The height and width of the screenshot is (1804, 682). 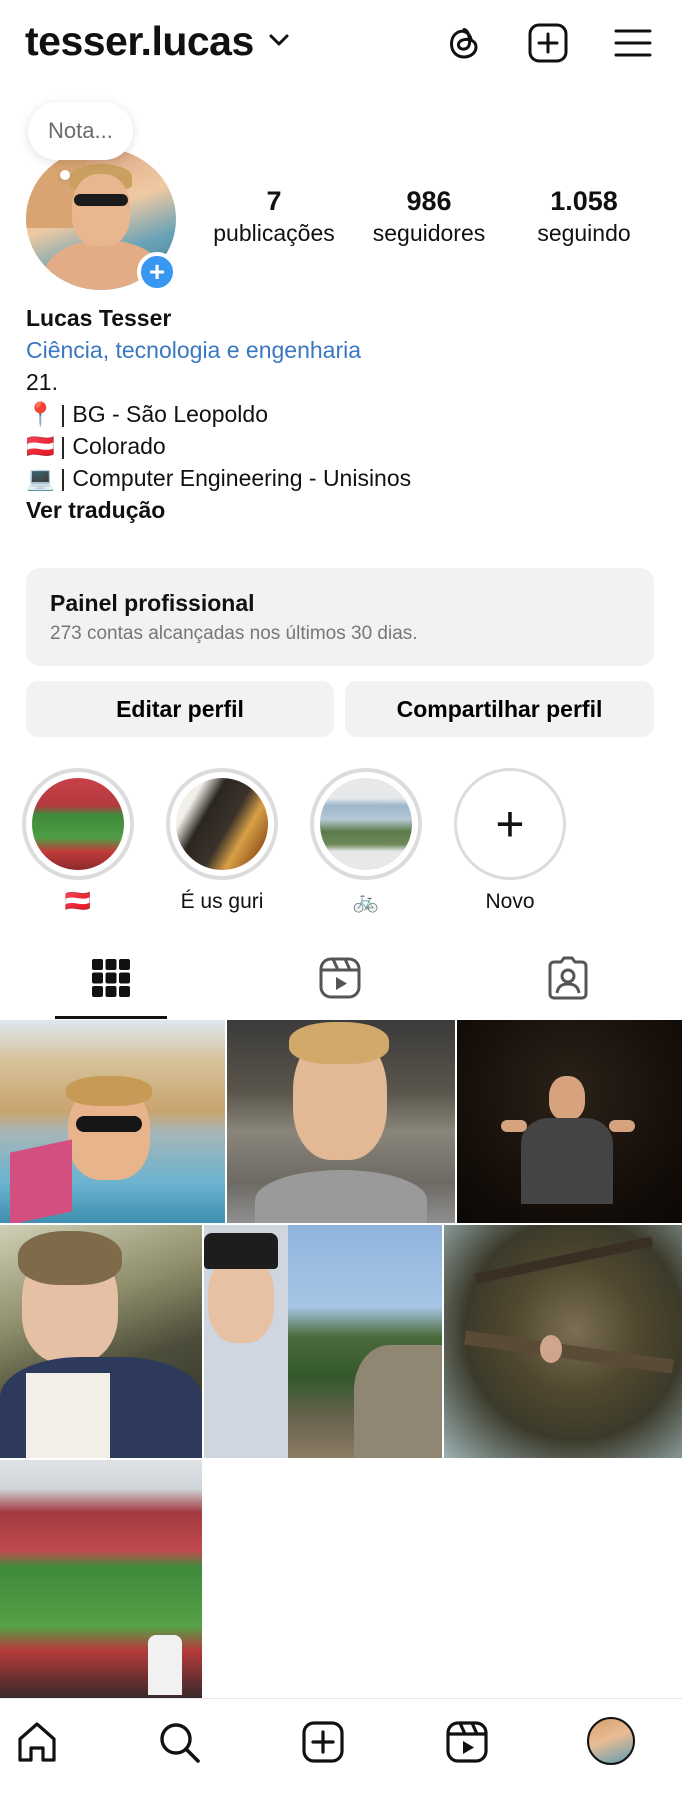 What do you see at coordinates (179, 1742) in the screenshot?
I see `search-icon` at bounding box center [179, 1742].